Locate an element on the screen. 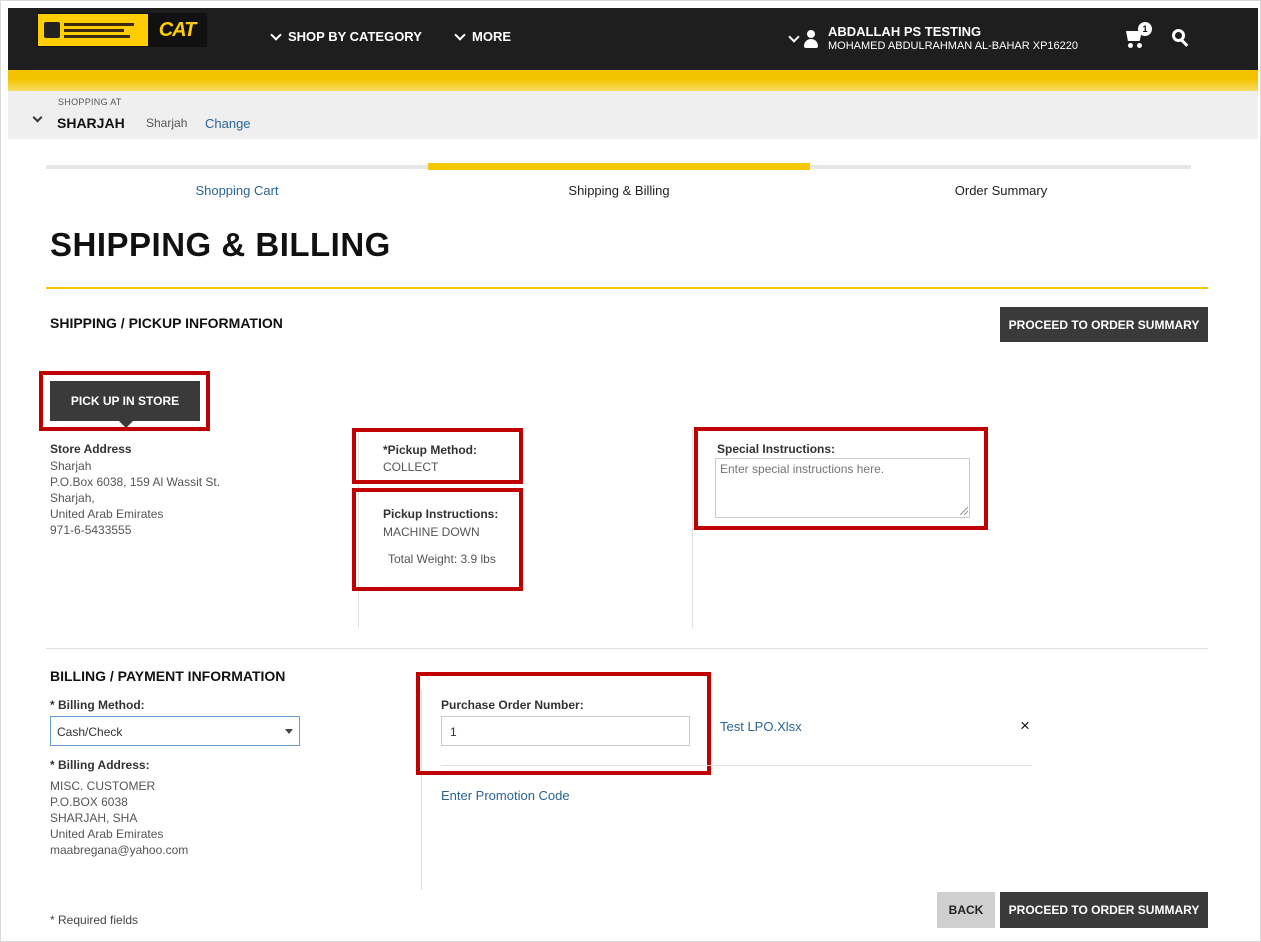 The width and height of the screenshot is (1261, 942). step-order-summary: Order Summary is located at coordinates (1001, 190).